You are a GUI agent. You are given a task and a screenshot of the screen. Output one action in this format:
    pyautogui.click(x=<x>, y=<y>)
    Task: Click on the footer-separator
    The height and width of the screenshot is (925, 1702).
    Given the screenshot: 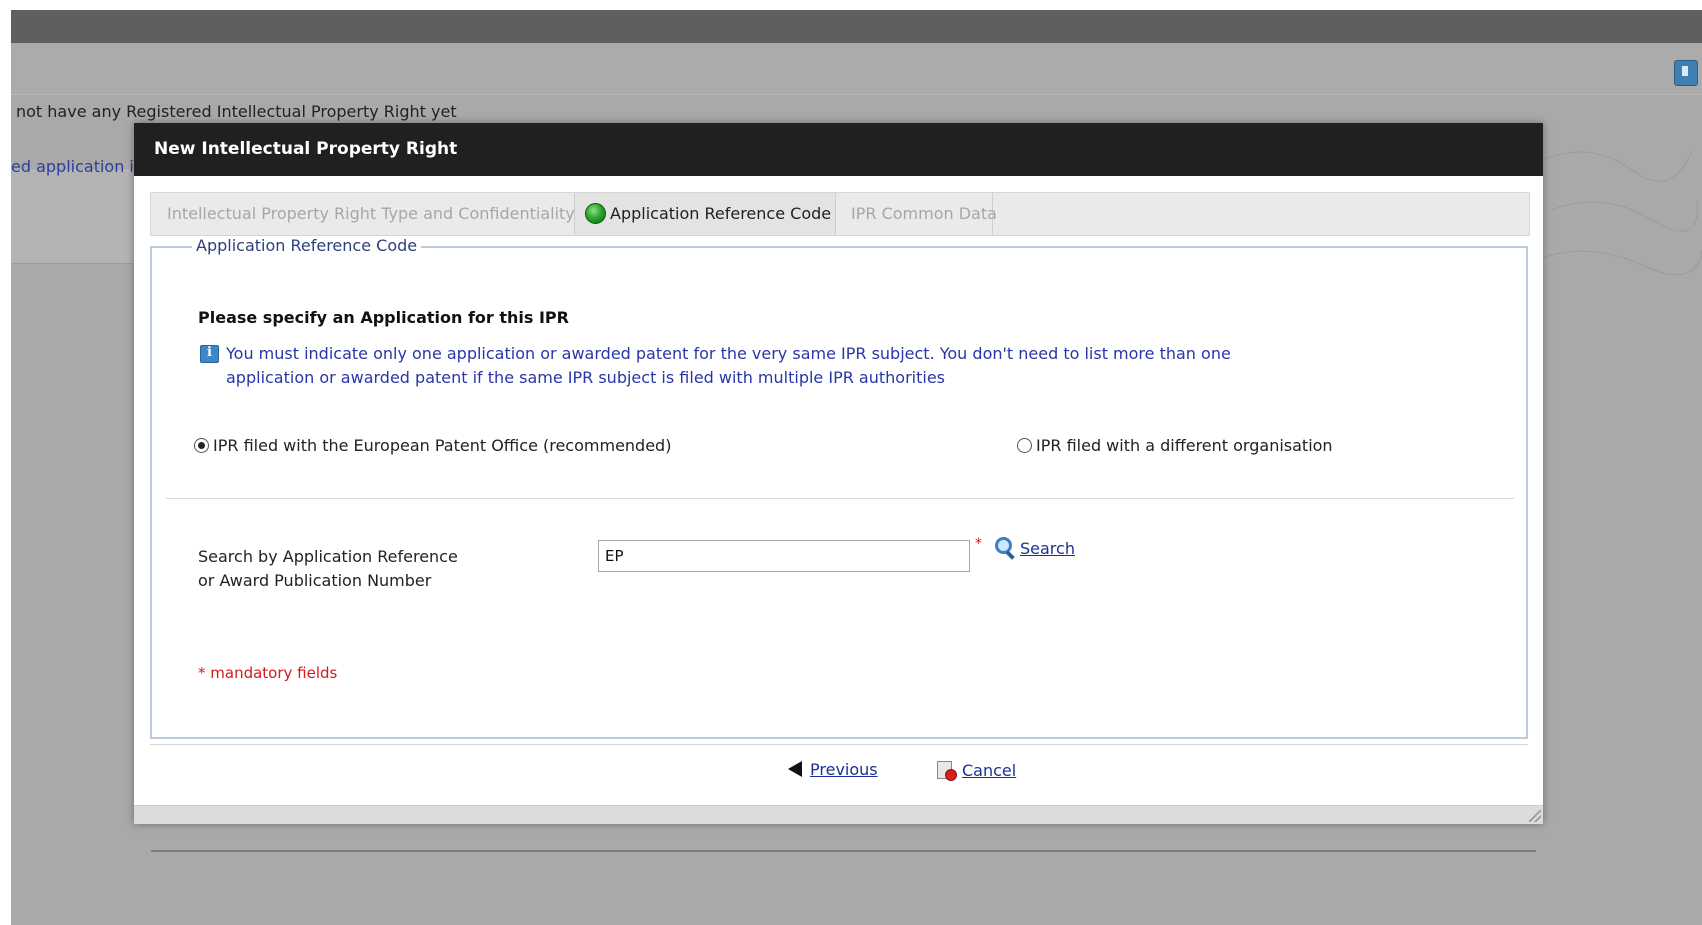 What is the action you would take?
    pyautogui.click(x=839, y=746)
    